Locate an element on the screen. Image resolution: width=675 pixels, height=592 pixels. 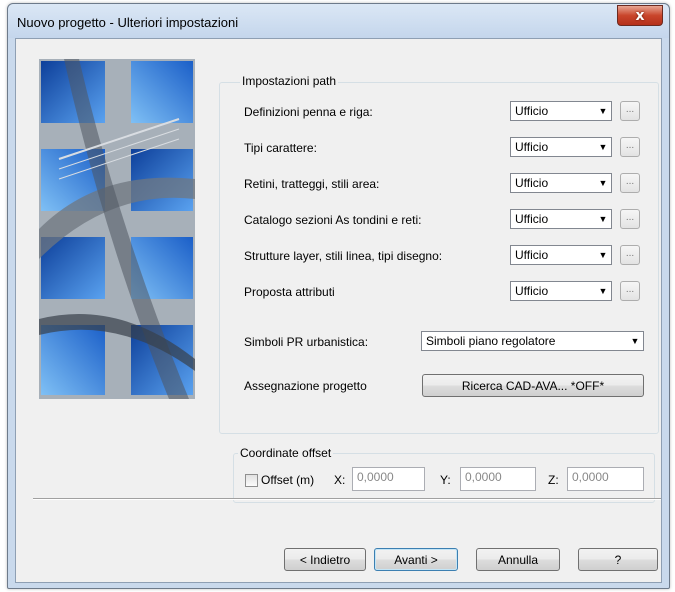
z-label: Z: is located at coordinates (553, 480).